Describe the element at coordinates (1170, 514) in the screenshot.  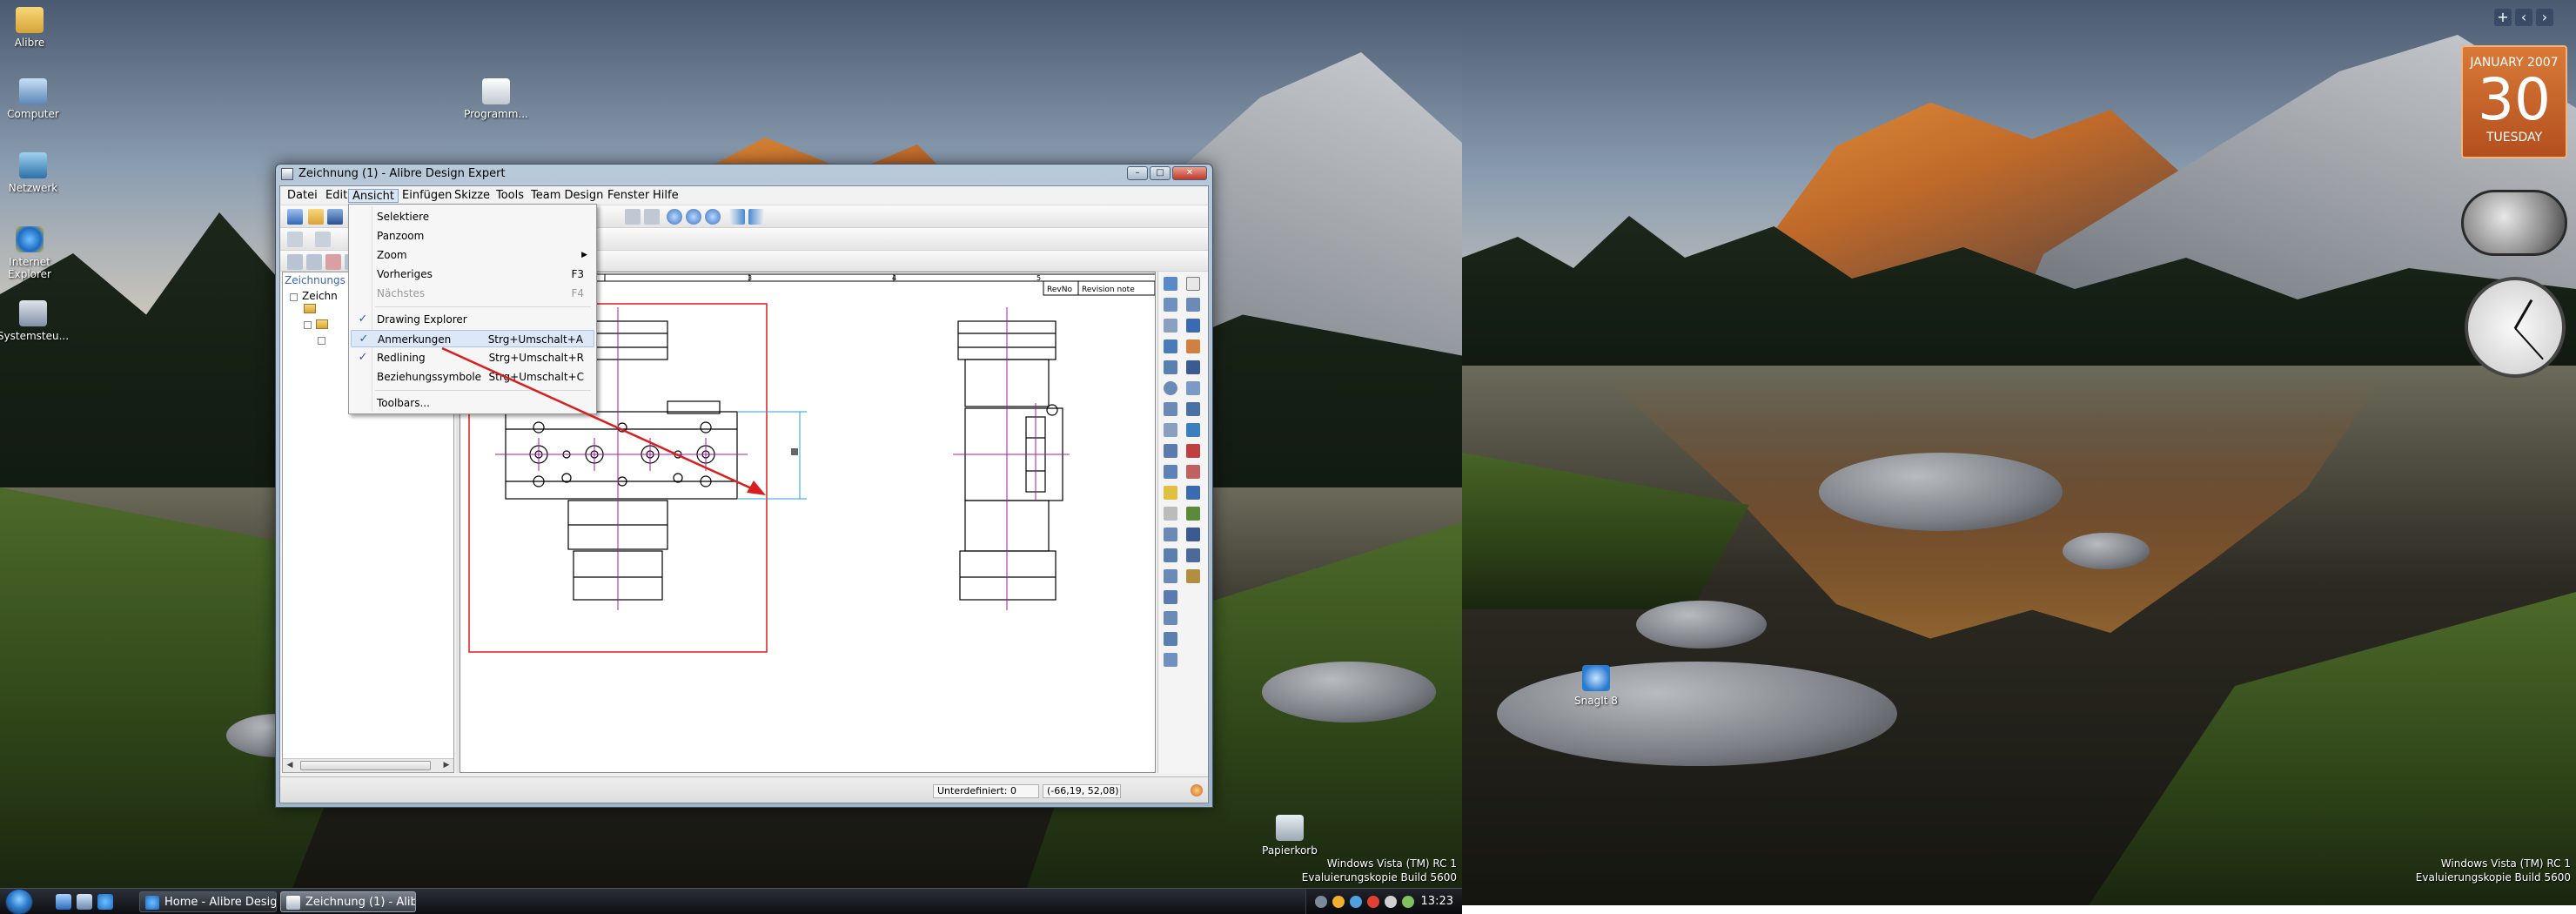
I see `trim-icon` at that location.